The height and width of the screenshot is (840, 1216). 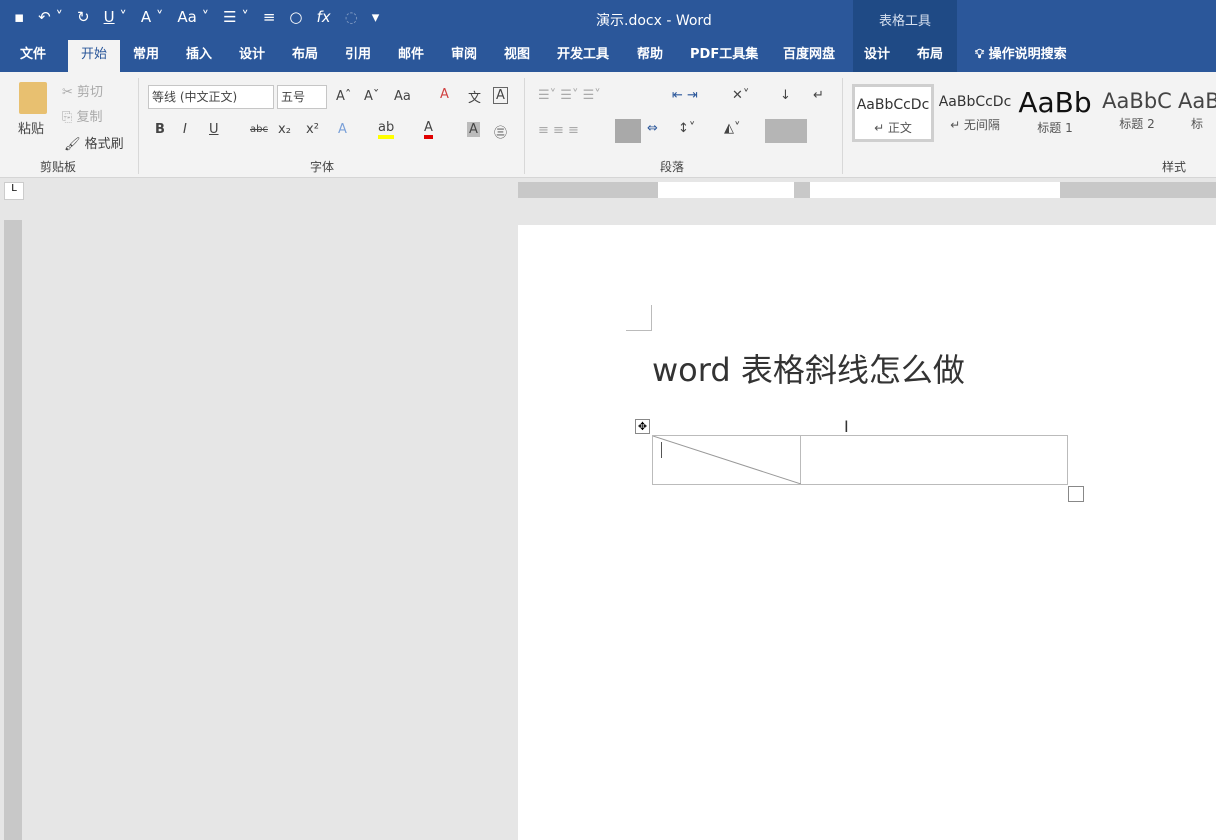 I want to click on paste-icon, so click(x=33, y=98).